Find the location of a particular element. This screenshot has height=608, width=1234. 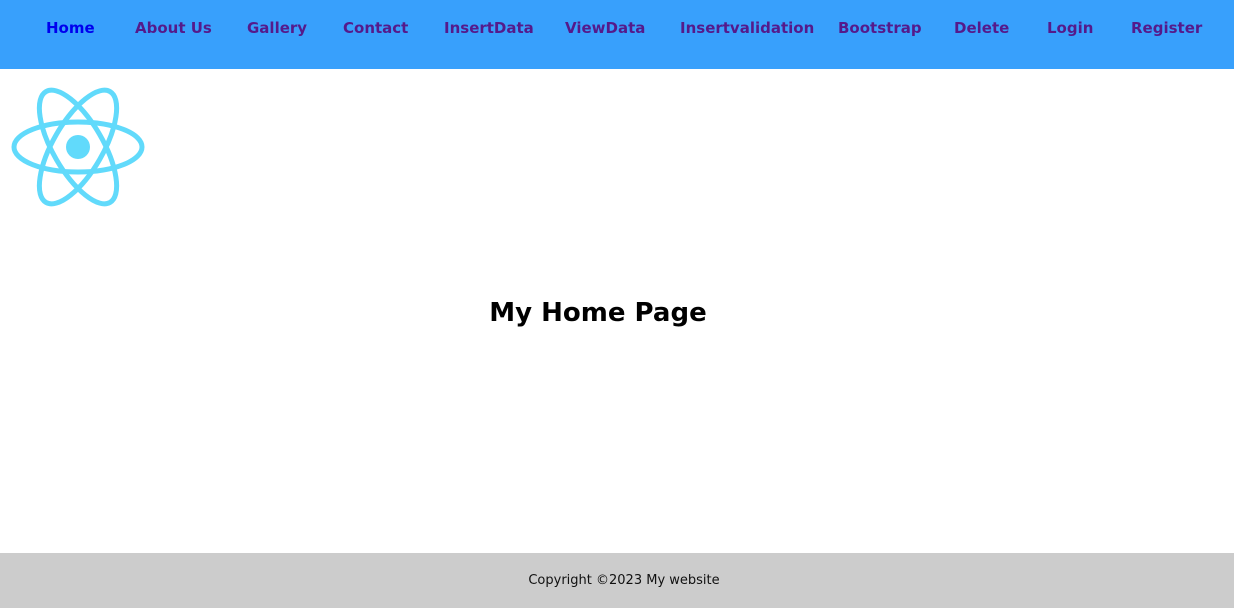

nav-bootstrap-link: Bootstrap is located at coordinates (880, 28).